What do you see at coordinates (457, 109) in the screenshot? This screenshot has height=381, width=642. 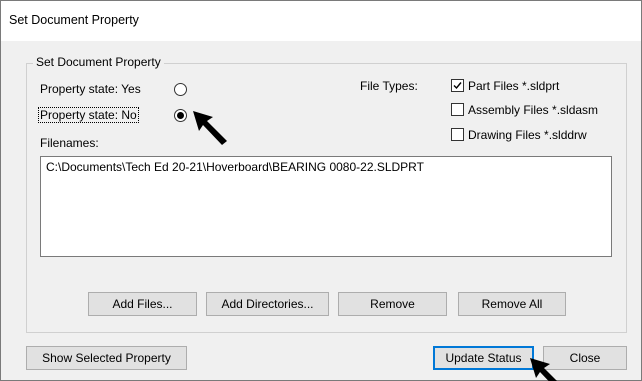 I see `assembly-files-checkbox` at bounding box center [457, 109].